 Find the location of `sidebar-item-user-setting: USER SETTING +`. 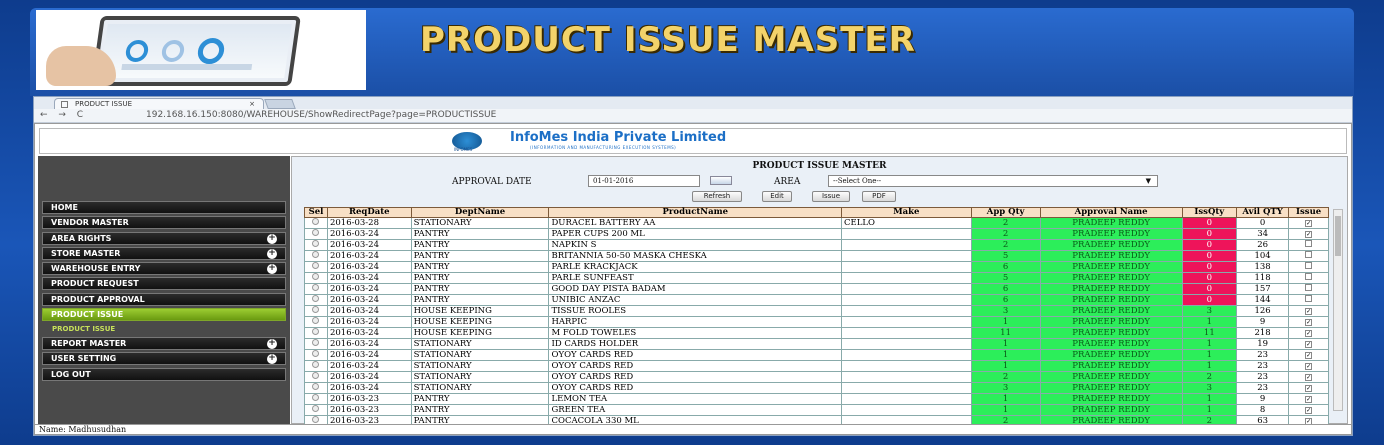

sidebar-item-user-setting: USER SETTING + is located at coordinates (164, 359).